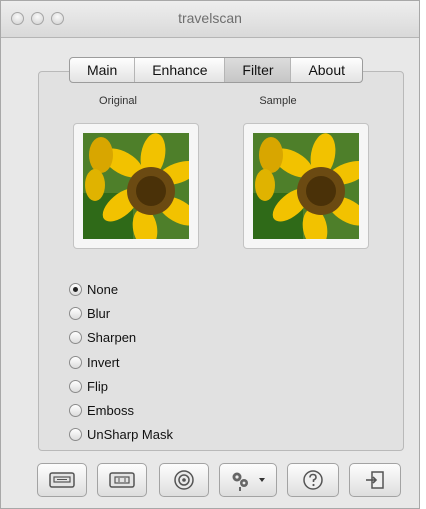  I want to click on radio-label: Flip, so click(97, 386).